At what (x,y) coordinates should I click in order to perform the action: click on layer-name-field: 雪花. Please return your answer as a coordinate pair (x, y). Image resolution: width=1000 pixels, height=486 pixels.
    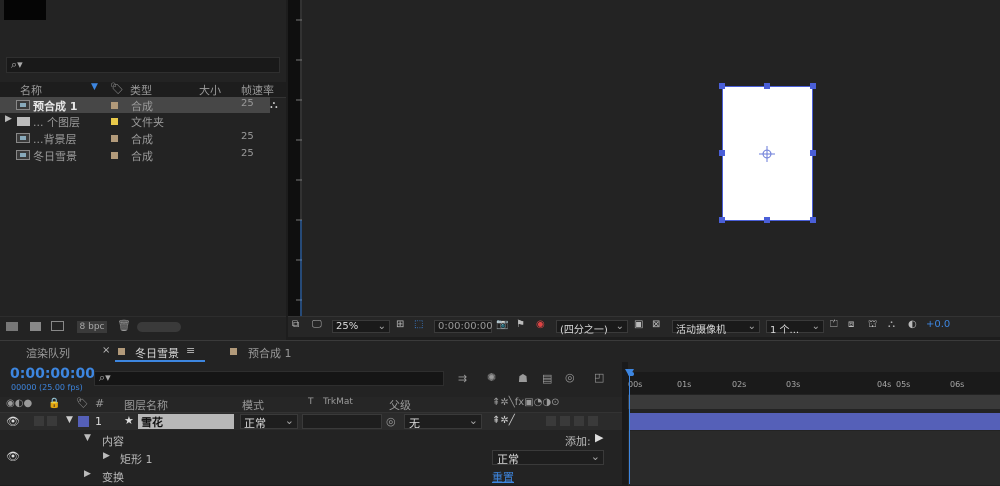
    Looking at the image, I should click on (186, 421).